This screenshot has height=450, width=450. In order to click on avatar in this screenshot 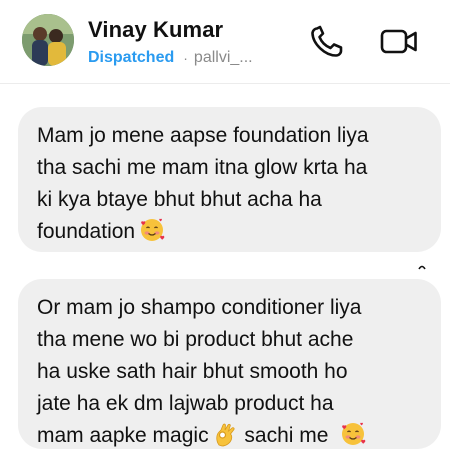, I will do `click(48, 40)`.